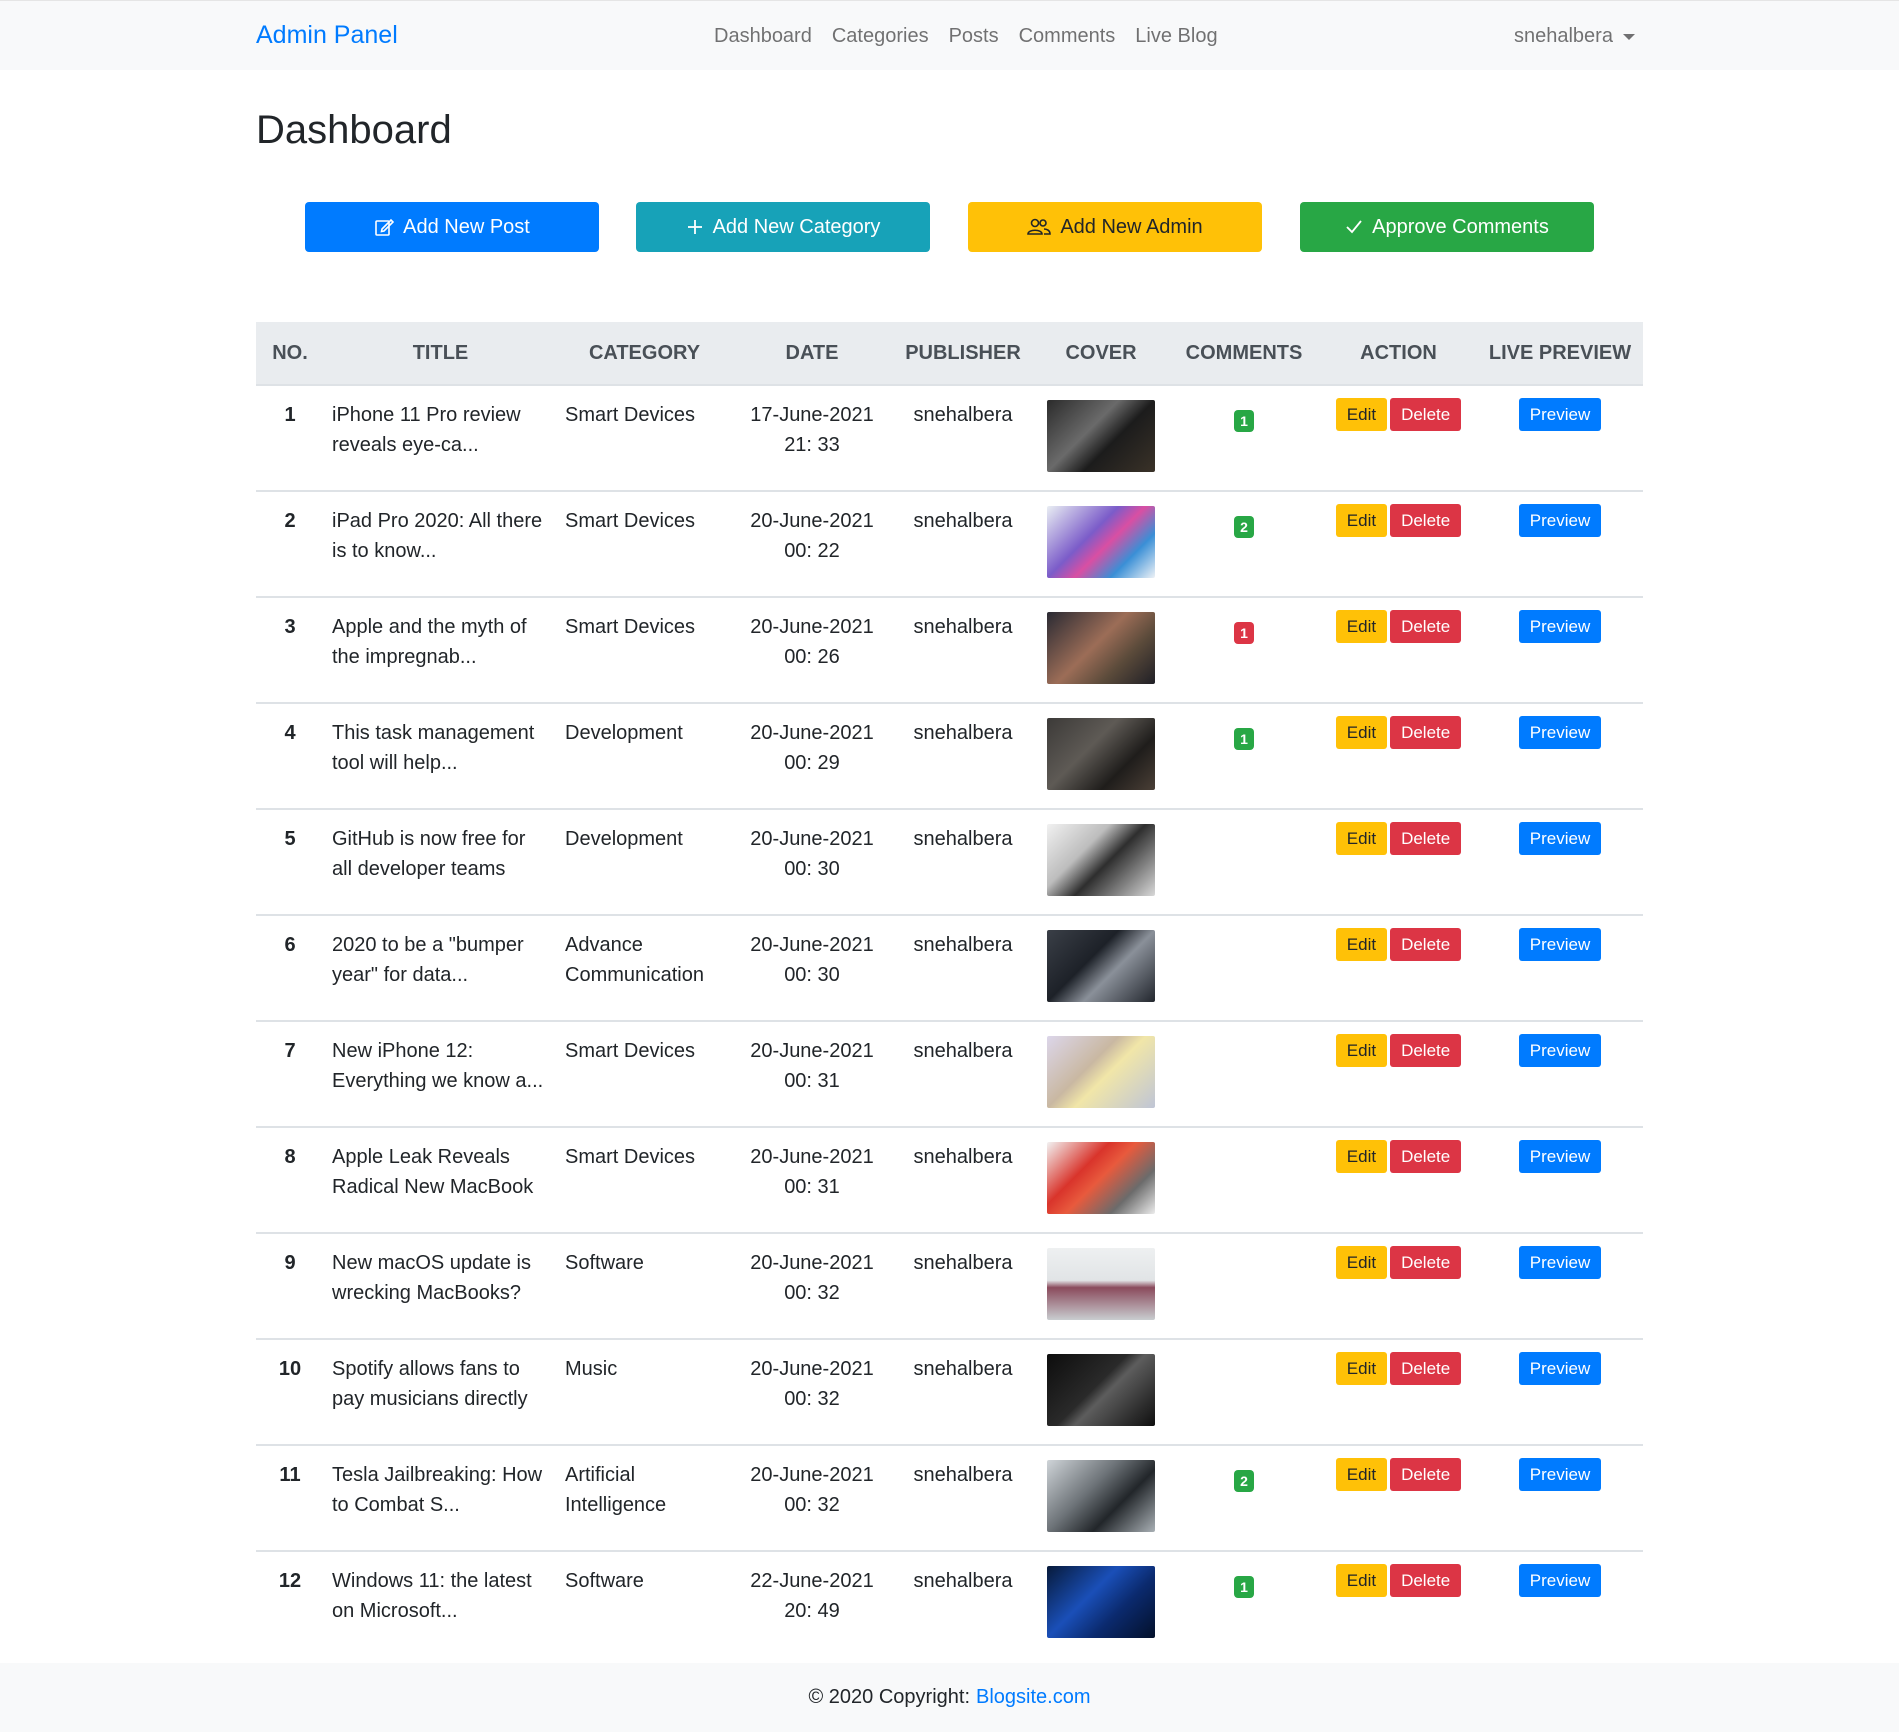  Describe the element at coordinates (1244, 354) in the screenshot. I see `header-comments: COMMENTS` at that location.